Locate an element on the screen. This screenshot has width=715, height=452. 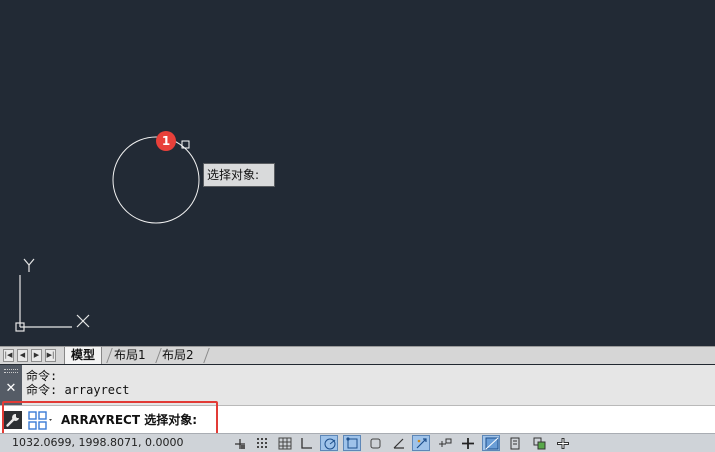
snap-icon is located at coordinates (262, 443).